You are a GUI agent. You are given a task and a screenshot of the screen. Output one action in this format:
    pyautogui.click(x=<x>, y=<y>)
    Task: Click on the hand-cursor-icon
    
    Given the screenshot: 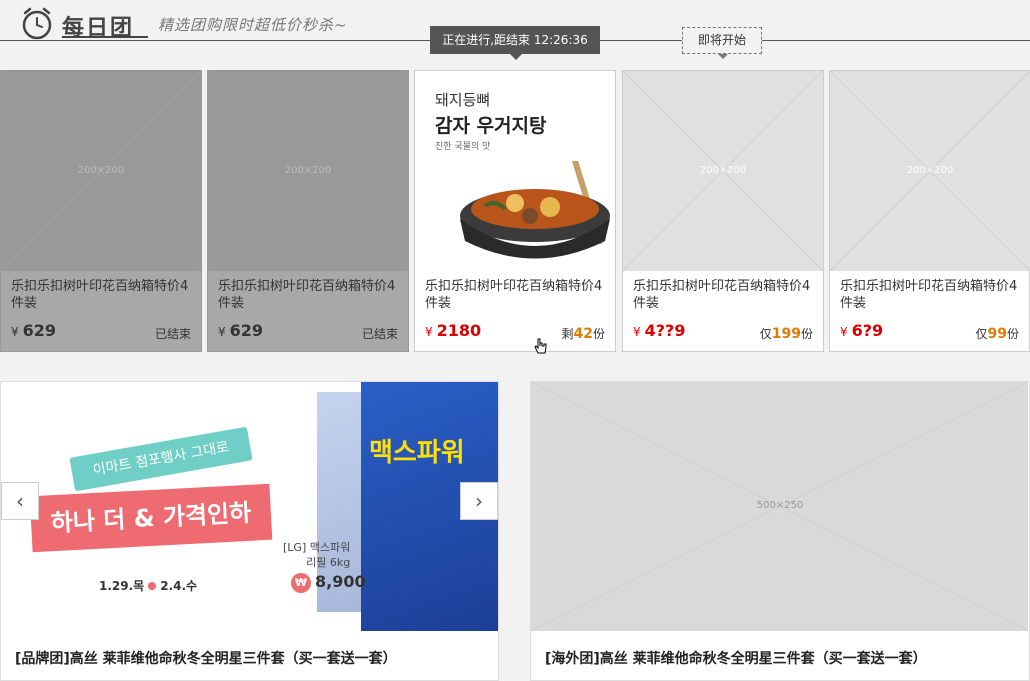 What is the action you would take?
    pyautogui.click(x=540, y=346)
    